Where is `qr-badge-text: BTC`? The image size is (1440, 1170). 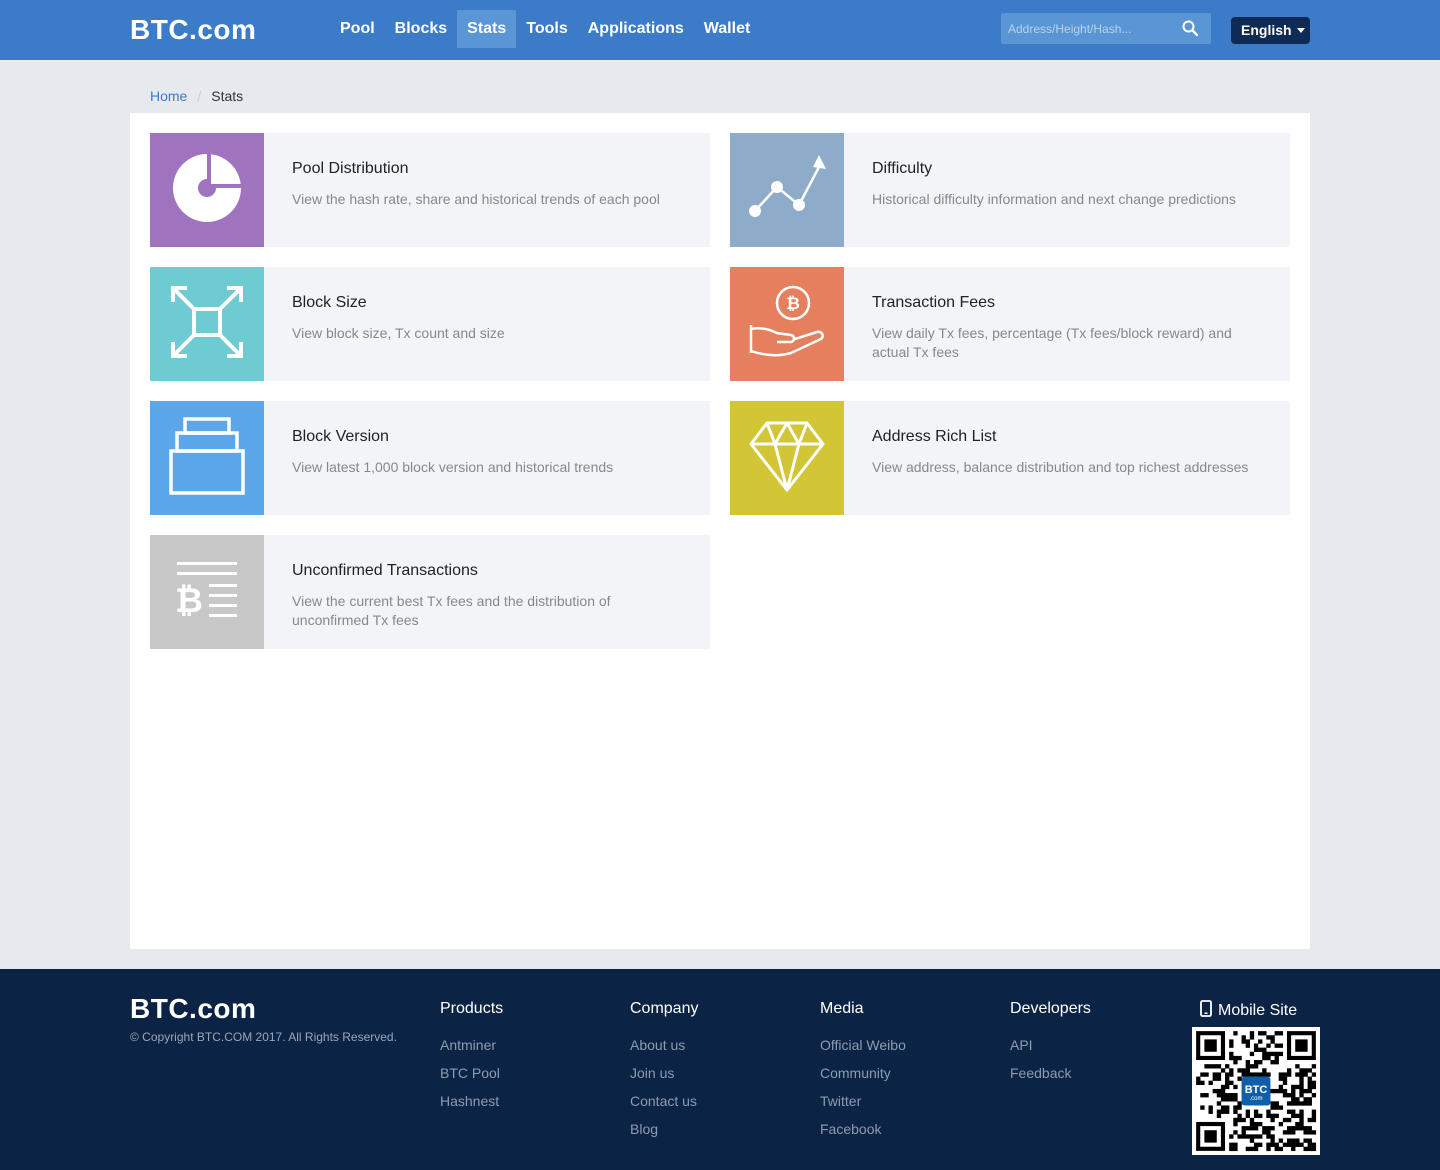
qr-badge-text: BTC is located at coordinates (1256, 1090).